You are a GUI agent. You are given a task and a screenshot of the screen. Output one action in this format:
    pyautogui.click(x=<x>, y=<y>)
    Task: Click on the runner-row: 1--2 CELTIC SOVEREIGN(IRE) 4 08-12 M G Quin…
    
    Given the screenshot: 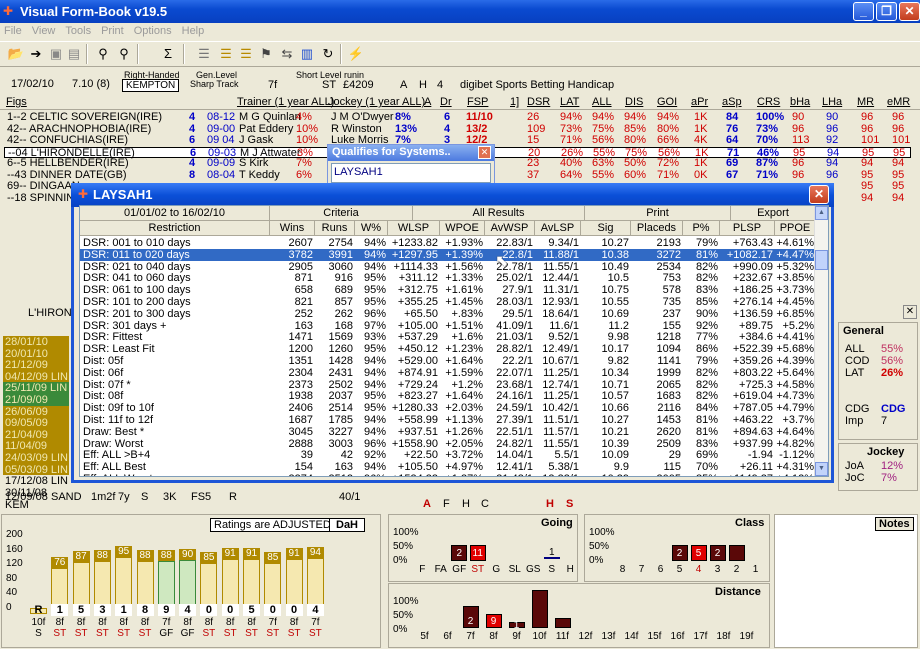 What is the action you would take?
    pyautogui.click(x=457, y=117)
    